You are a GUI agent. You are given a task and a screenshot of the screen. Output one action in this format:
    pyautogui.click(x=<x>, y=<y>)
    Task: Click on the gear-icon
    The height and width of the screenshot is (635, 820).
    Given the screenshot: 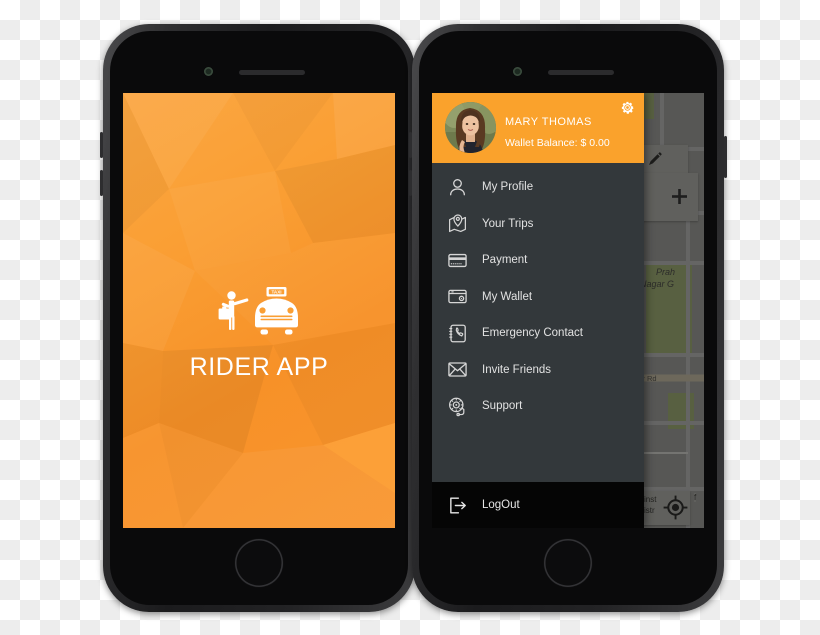 What is the action you would take?
    pyautogui.click(x=627, y=107)
    